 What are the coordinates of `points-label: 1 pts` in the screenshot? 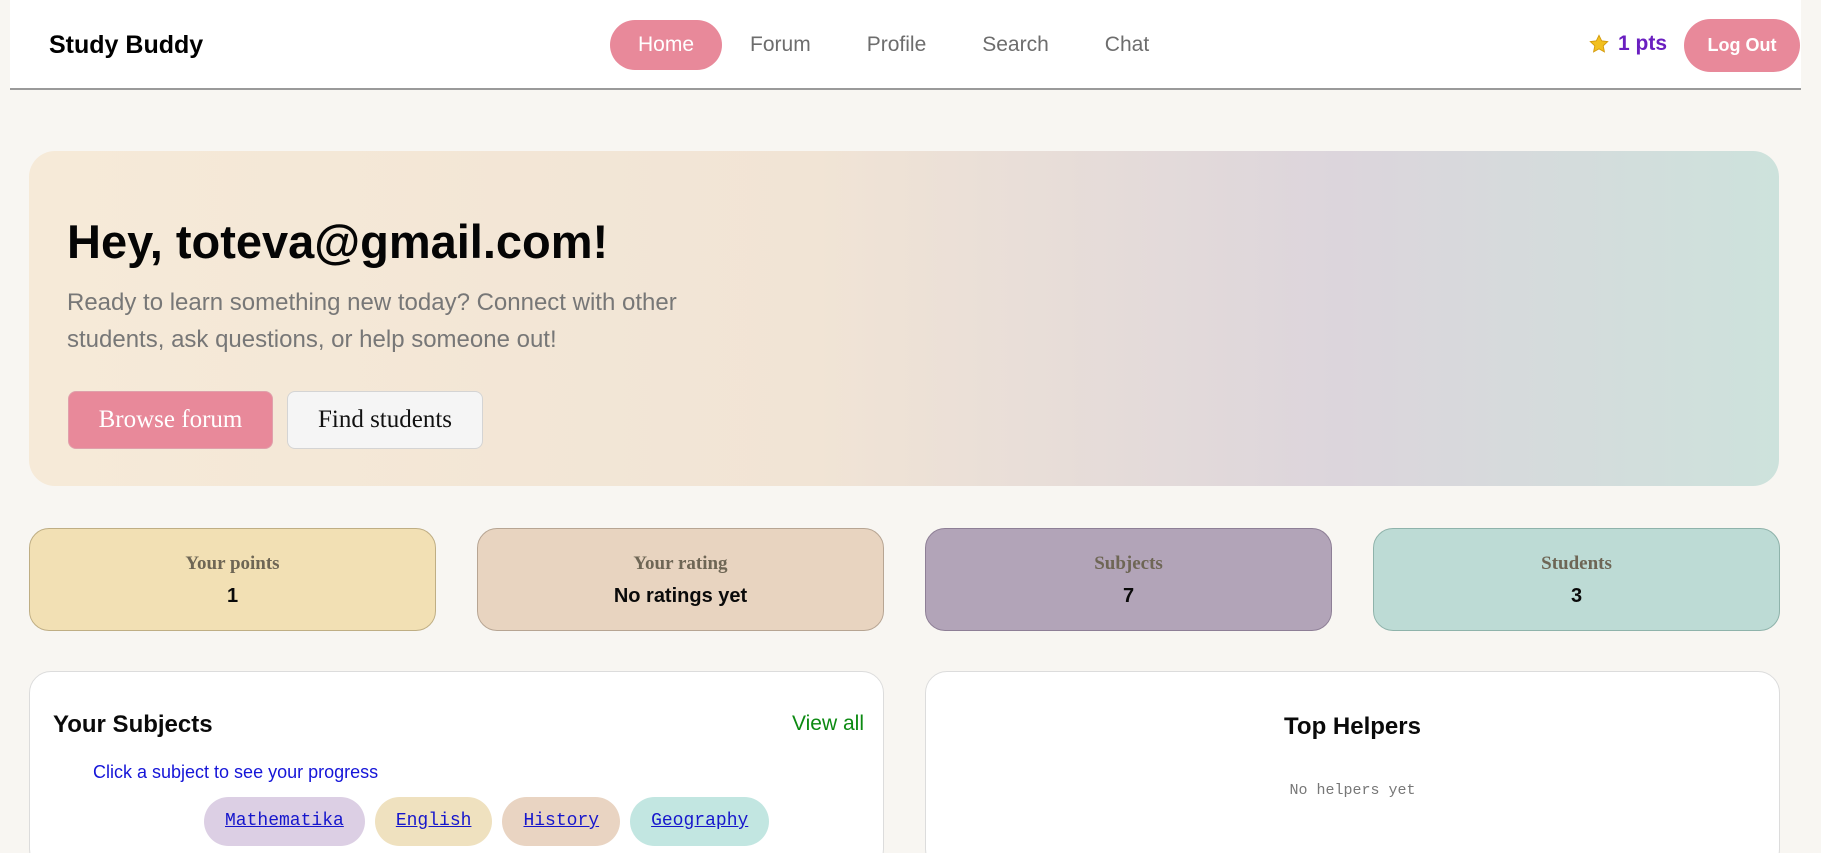 It's located at (1643, 43).